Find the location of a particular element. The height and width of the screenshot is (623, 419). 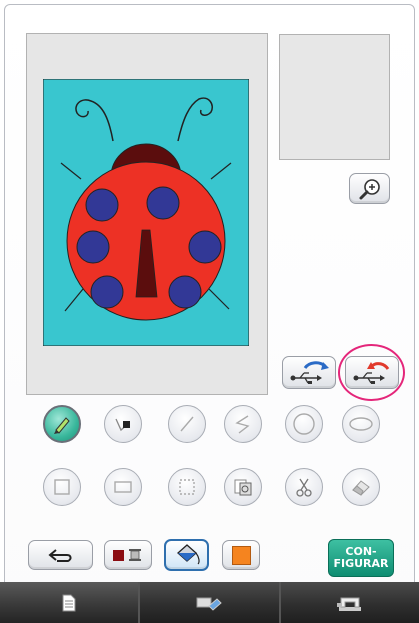

fill-button is located at coordinates (186, 555).